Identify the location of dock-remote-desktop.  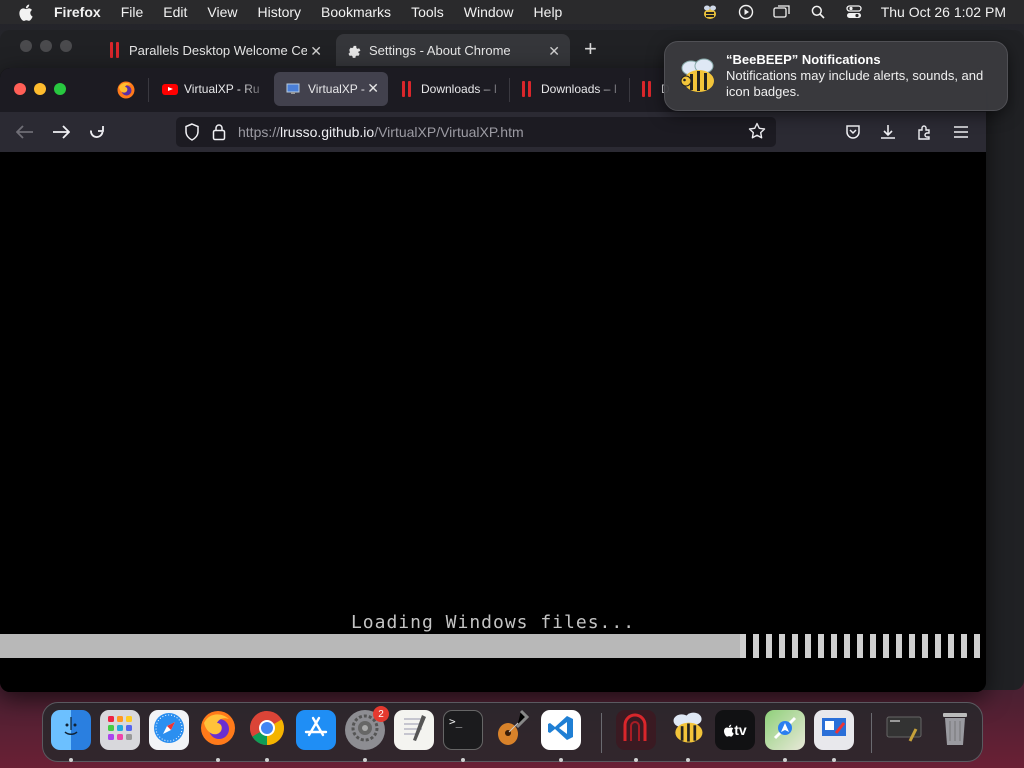
(834, 730).